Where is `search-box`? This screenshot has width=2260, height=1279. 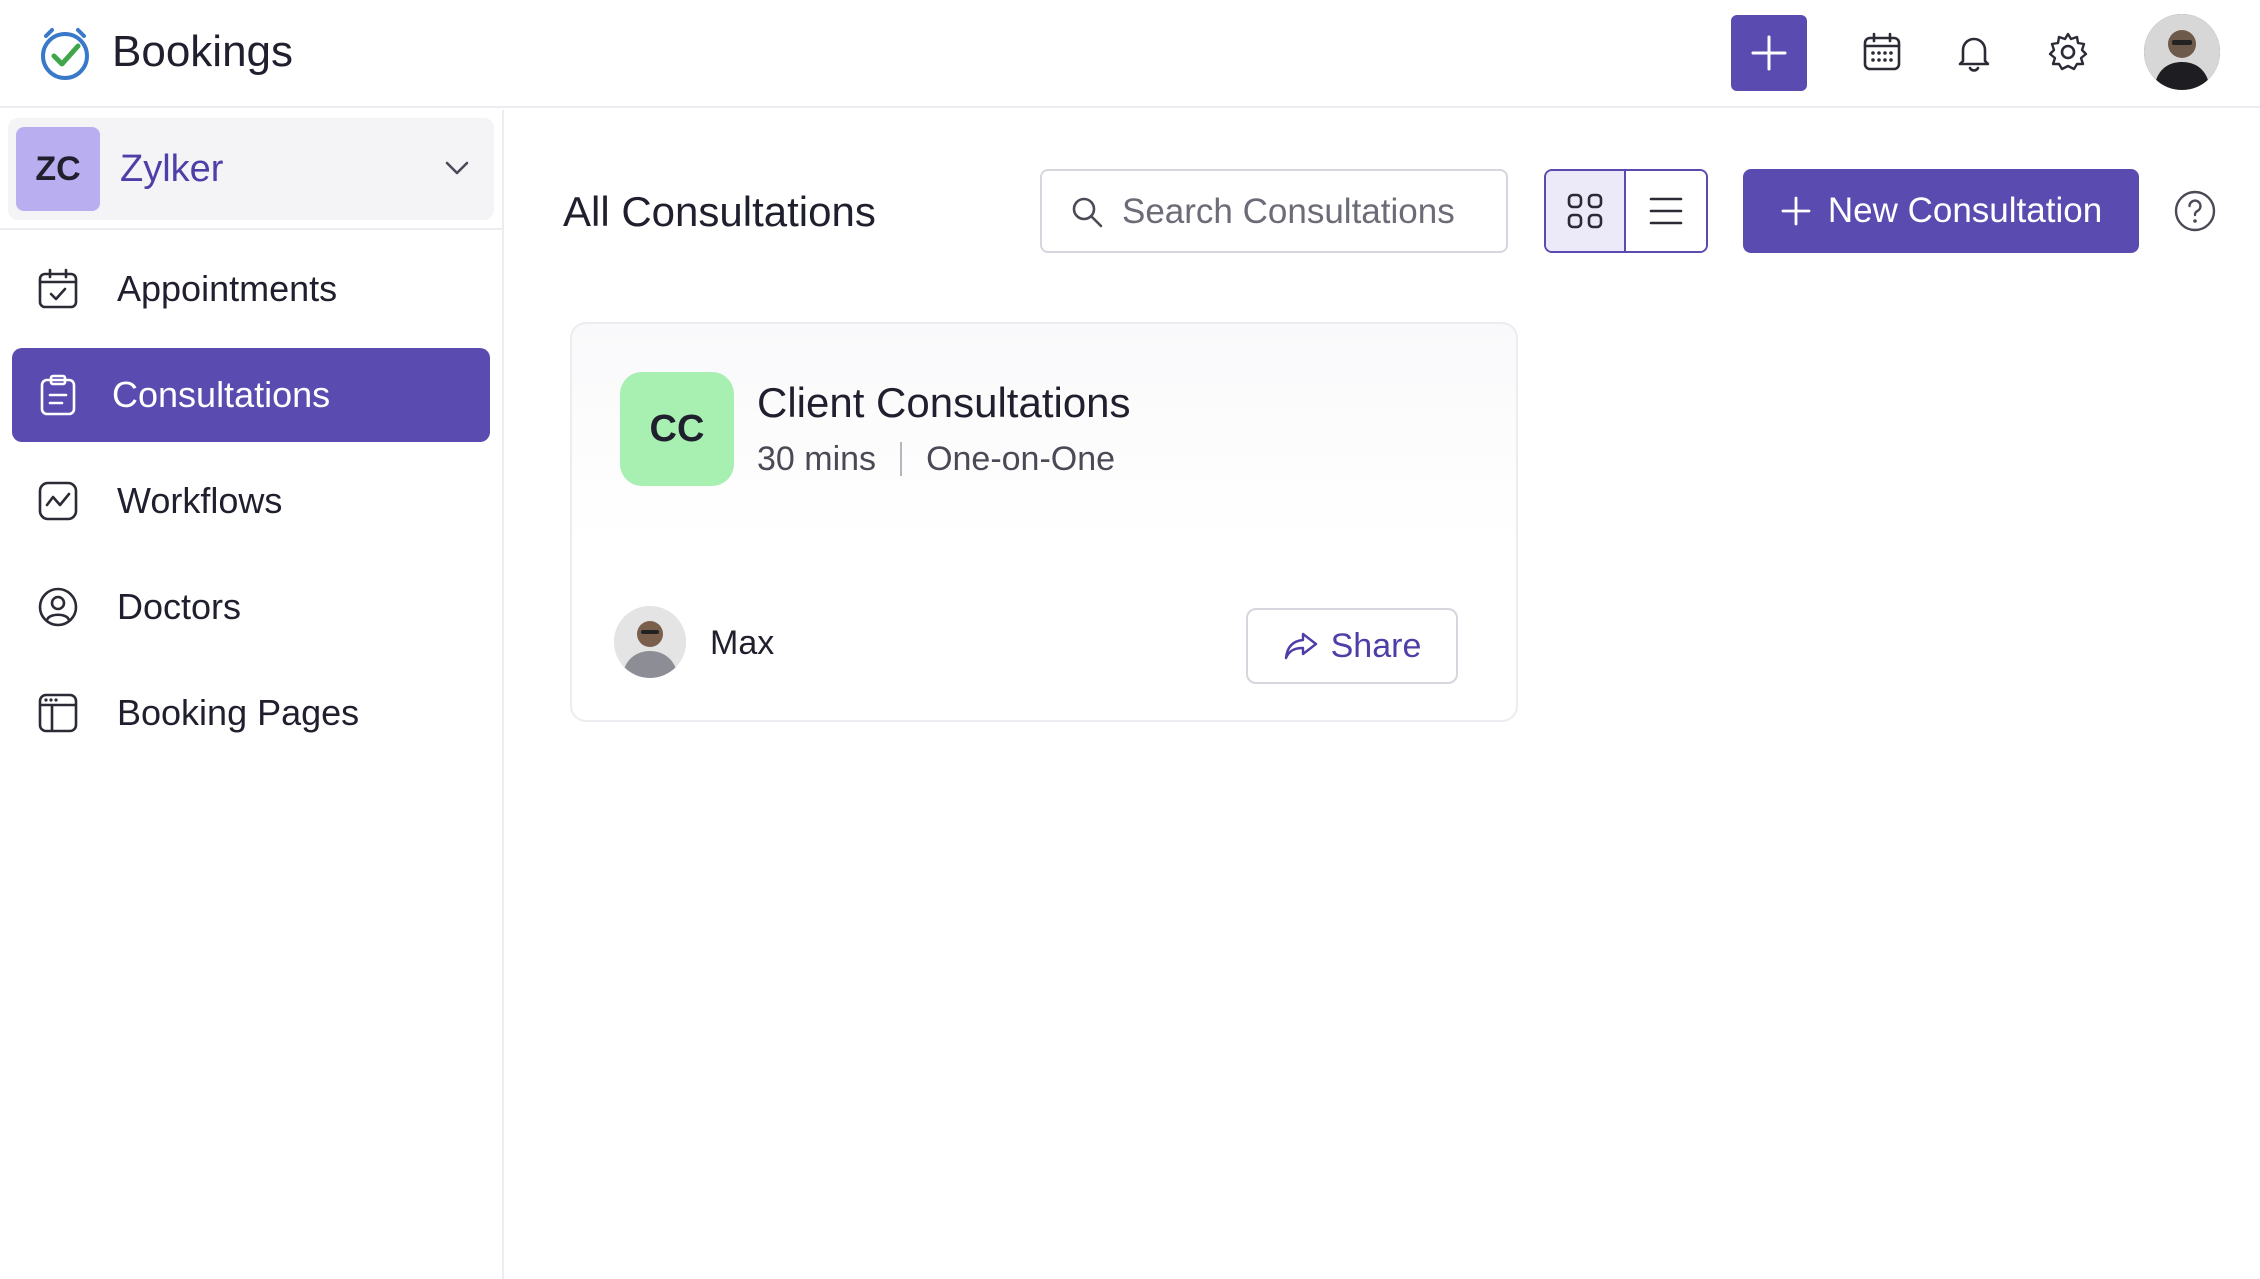 search-box is located at coordinates (1274, 211).